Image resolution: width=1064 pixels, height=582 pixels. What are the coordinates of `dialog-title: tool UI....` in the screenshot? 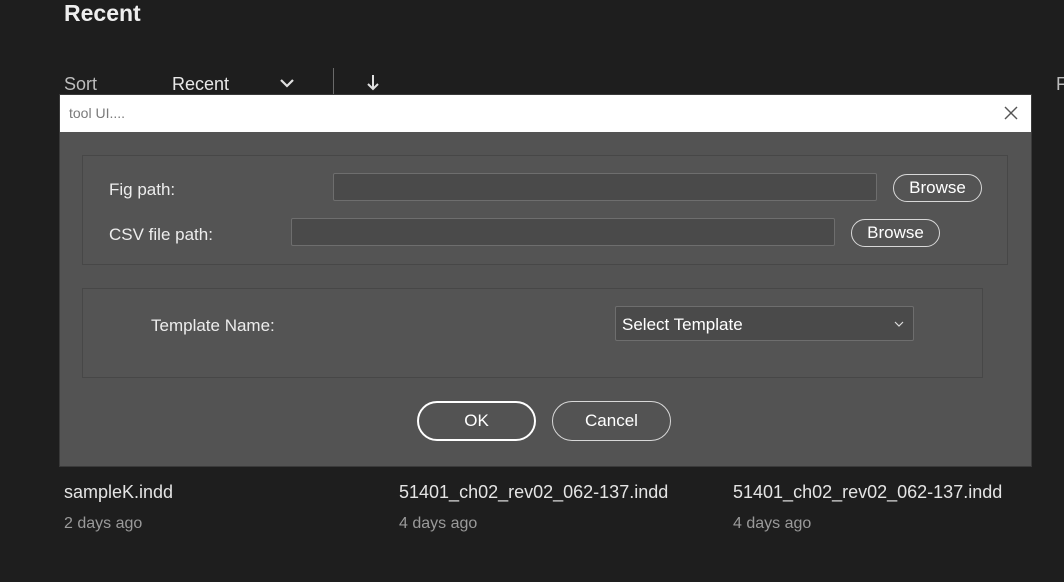 It's located at (97, 113).